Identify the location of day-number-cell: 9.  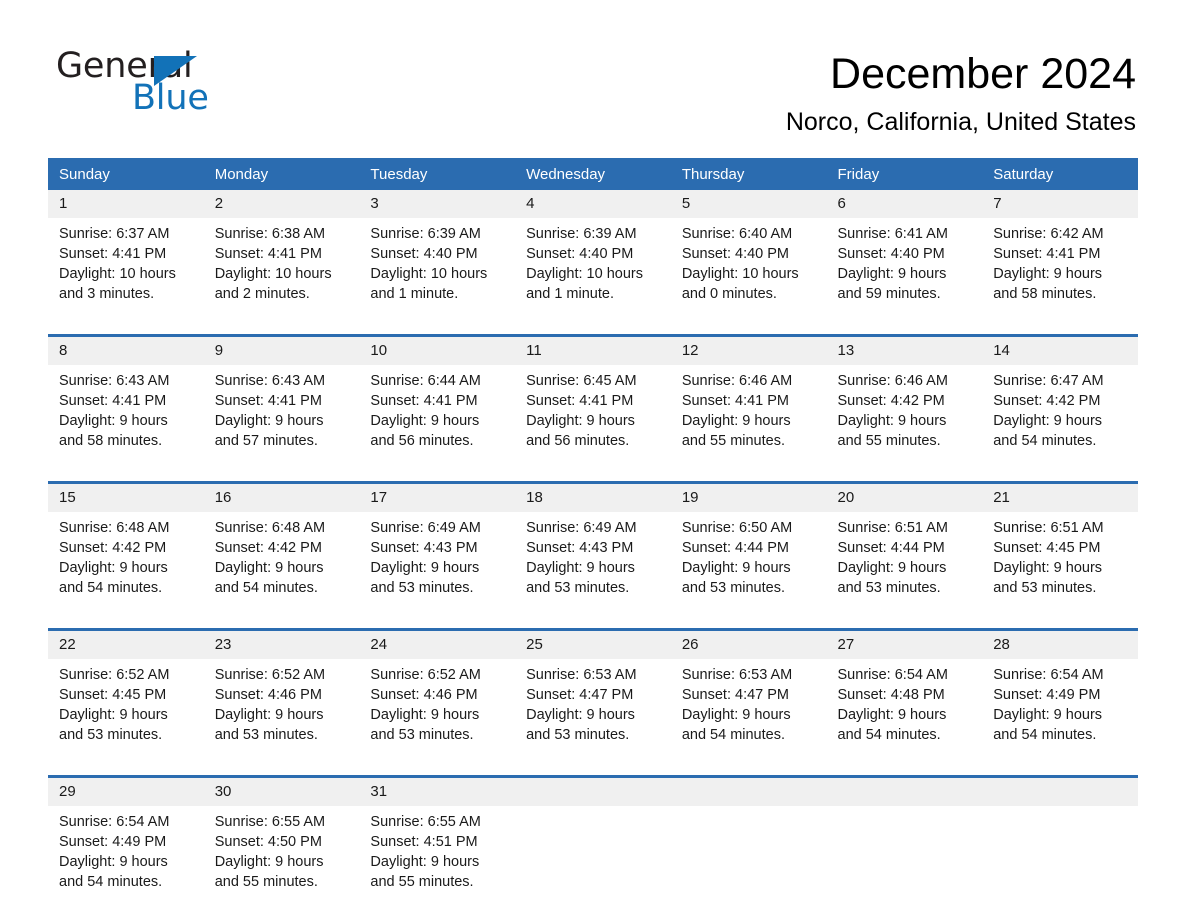
(281, 349).